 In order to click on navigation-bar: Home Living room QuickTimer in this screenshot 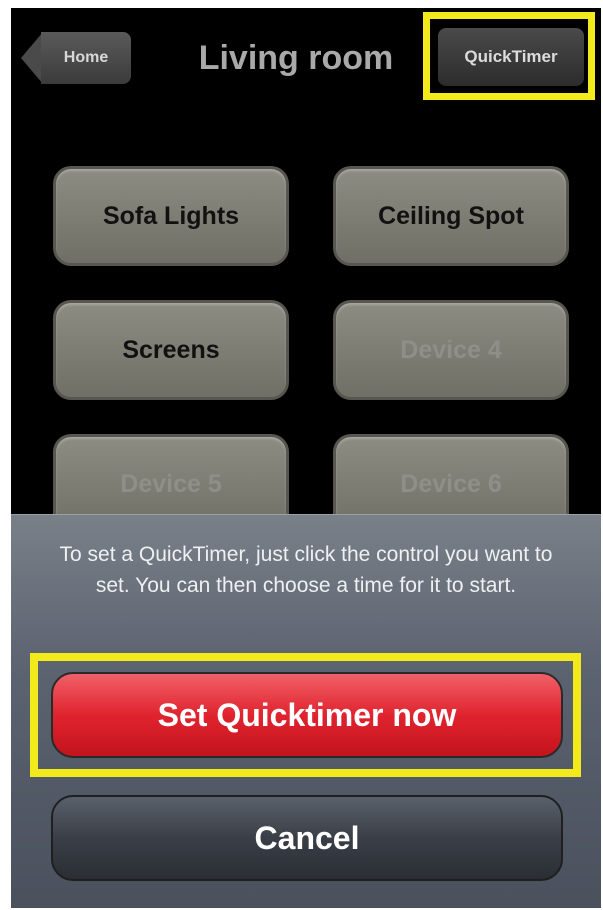, I will do `click(306, 56)`.